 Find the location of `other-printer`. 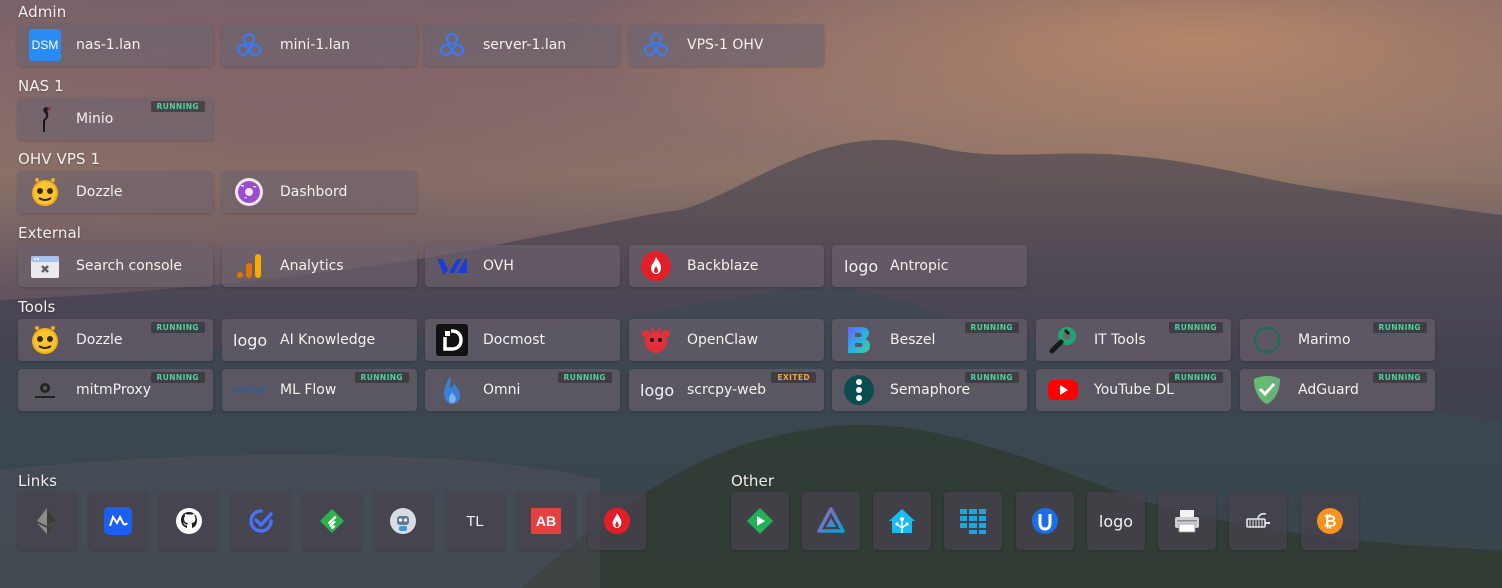

other-printer is located at coordinates (1187, 521).